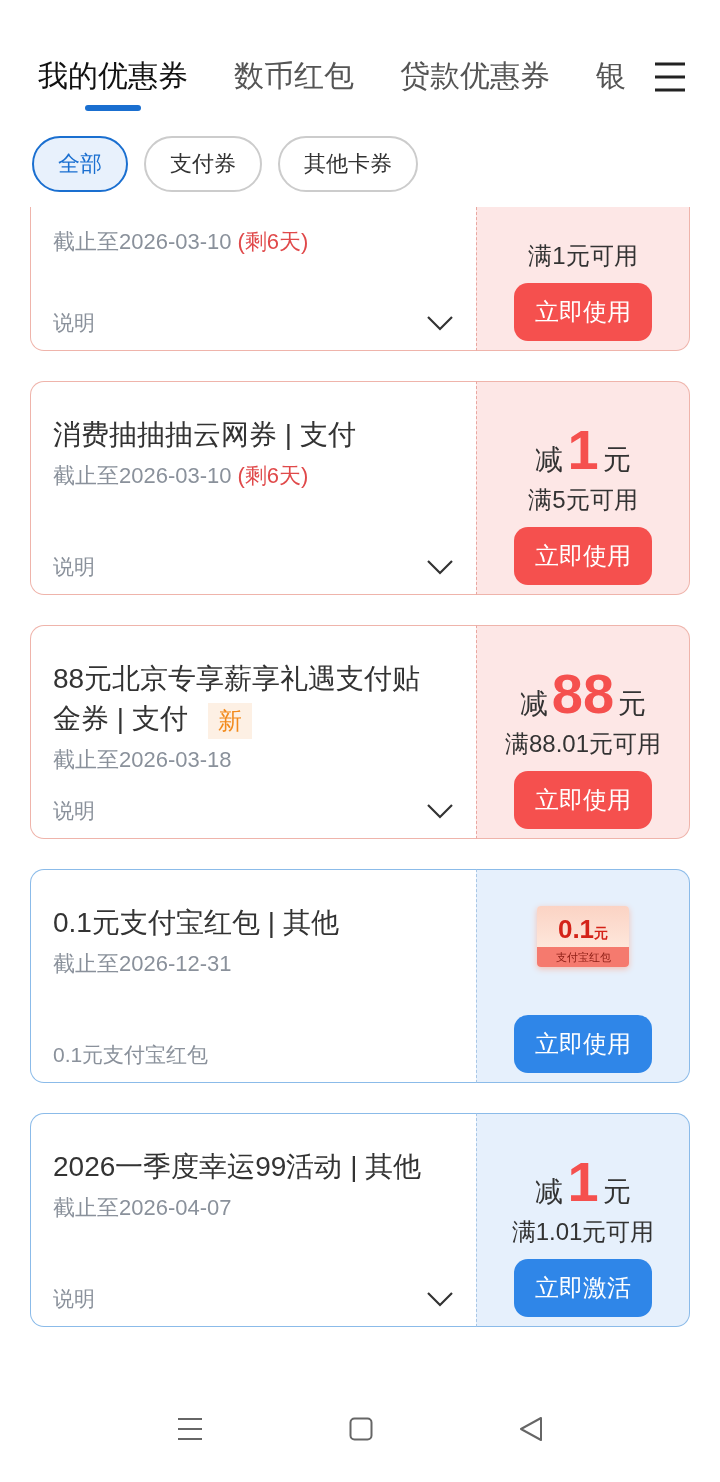 The width and height of the screenshot is (720, 1482). Describe the element at coordinates (611, 78) in the screenshot. I see `tab: 银` at that location.